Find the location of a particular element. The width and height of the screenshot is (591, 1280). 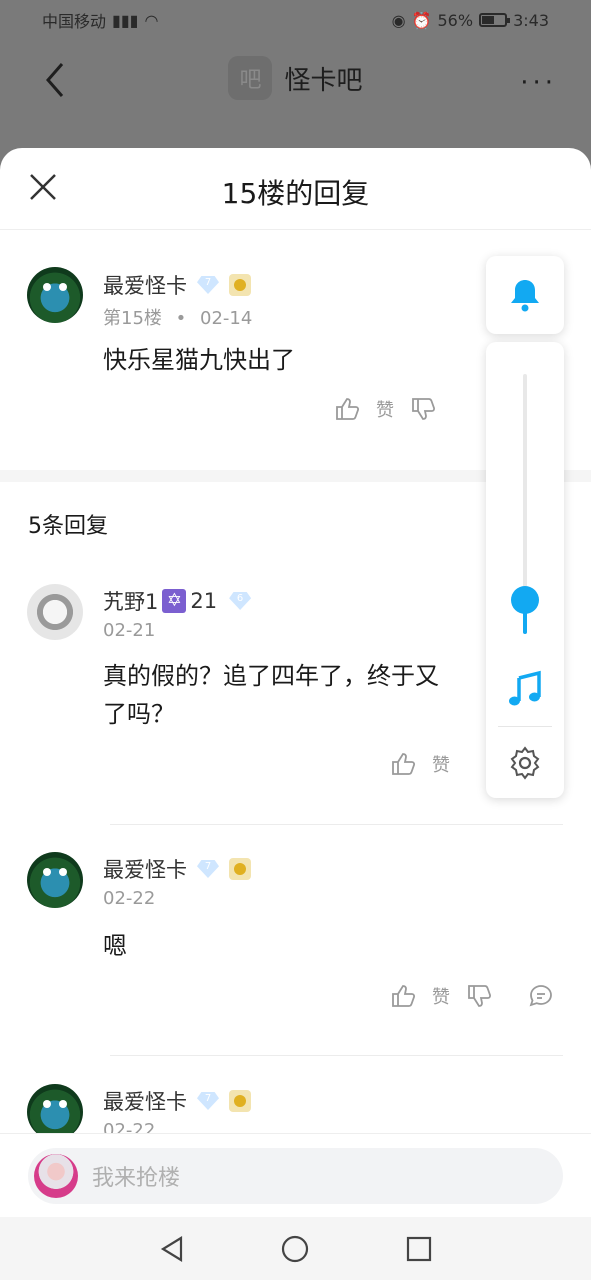

gear-icon is located at coordinates (525, 763).